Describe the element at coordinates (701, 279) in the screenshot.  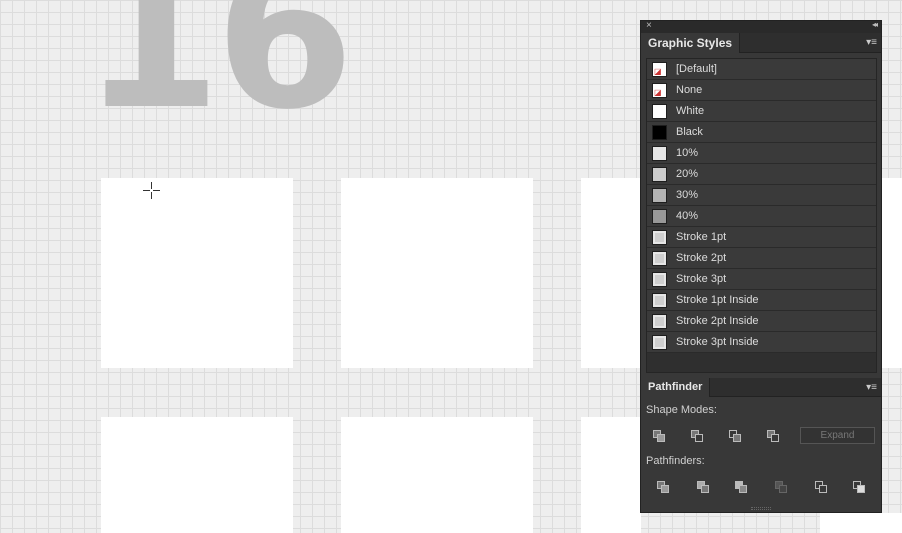
I see `graphic-style-name: Stroke 3pt` at that location.